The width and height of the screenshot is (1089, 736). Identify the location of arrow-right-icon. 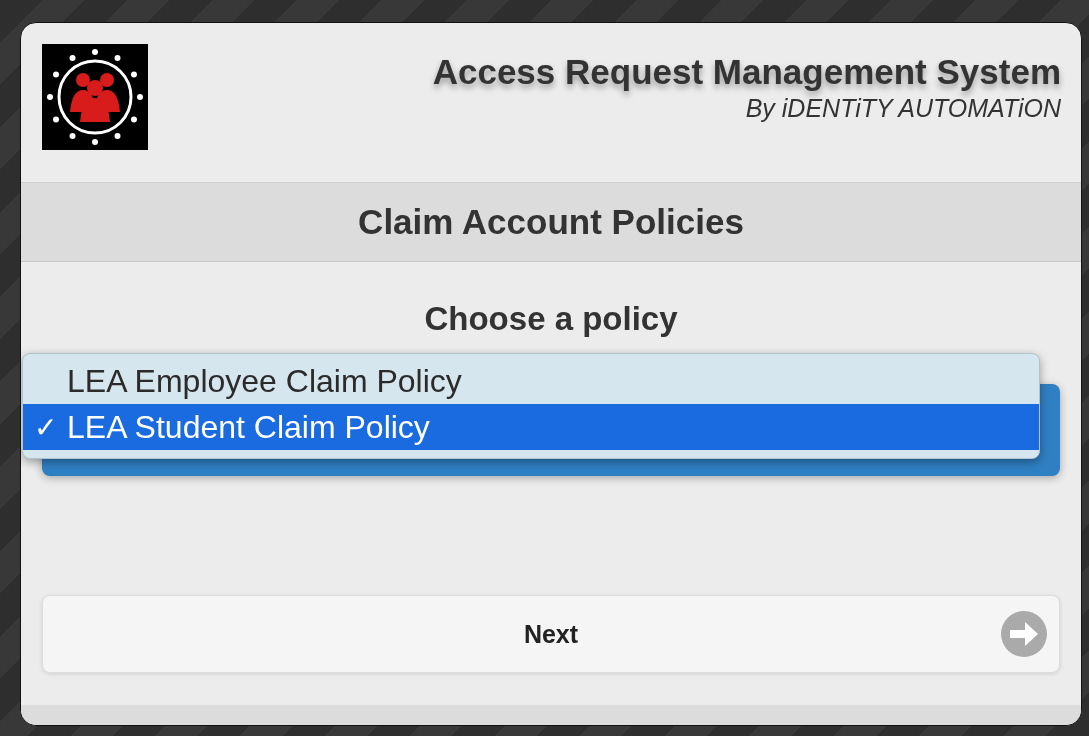
(1024, 634).